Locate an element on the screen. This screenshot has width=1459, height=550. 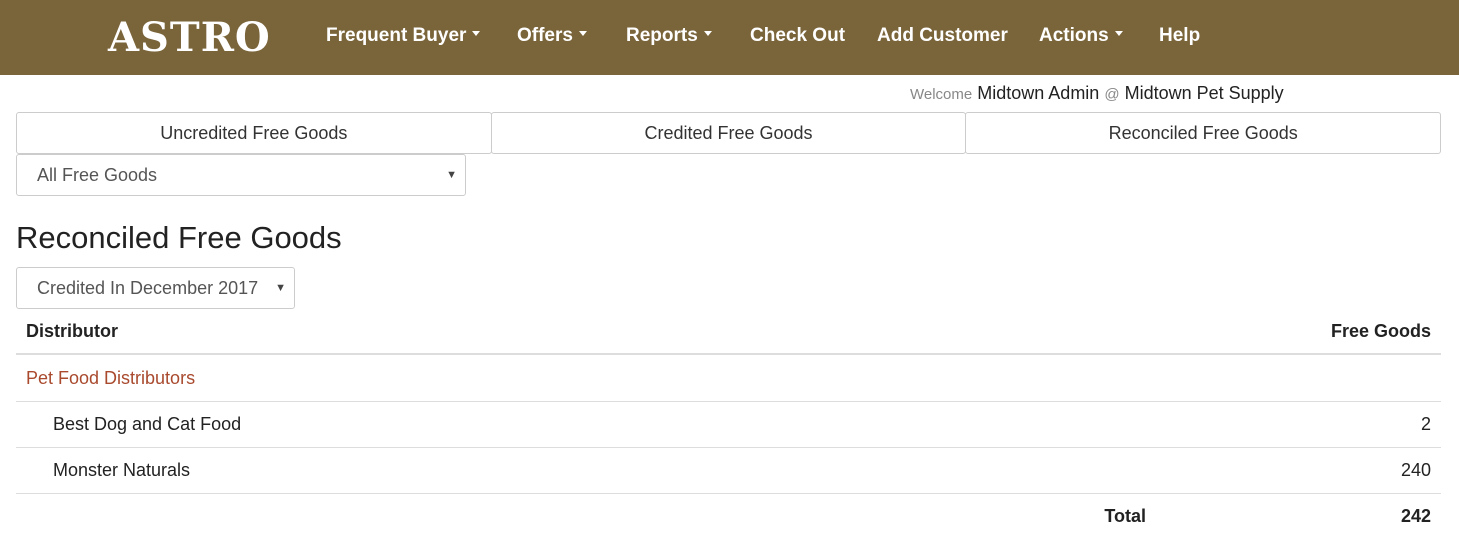
free-goods-filter-value: All Free Goods is located at coordinates (97, 174).